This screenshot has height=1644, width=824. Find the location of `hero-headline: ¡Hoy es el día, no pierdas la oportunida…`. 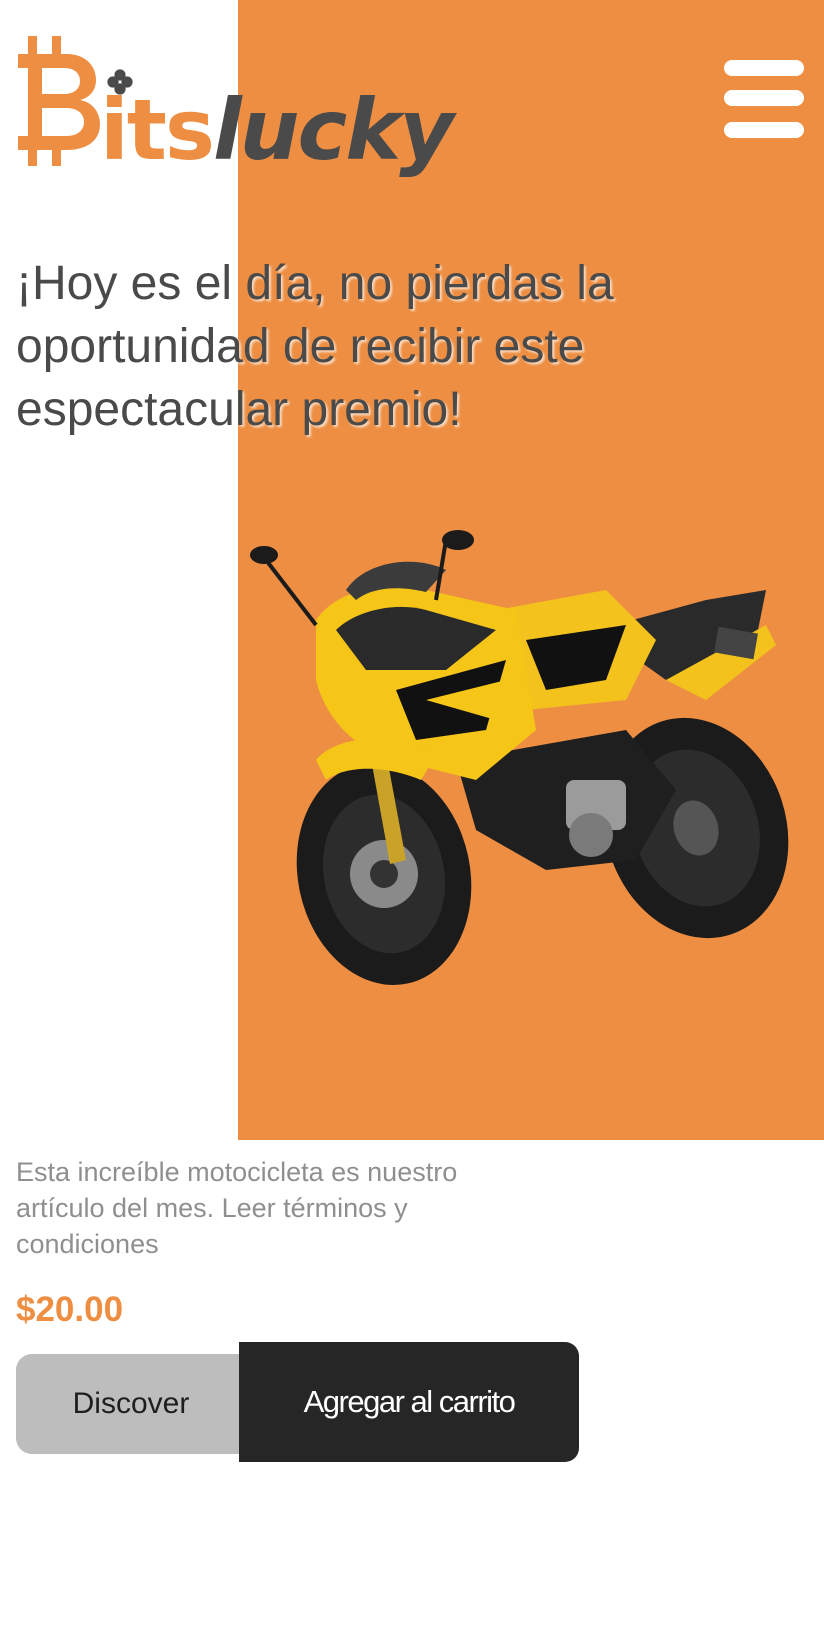

hero-headline: ¡Hoy es el día, no pierdas la oportunida… is located at coordinates (315, 346).